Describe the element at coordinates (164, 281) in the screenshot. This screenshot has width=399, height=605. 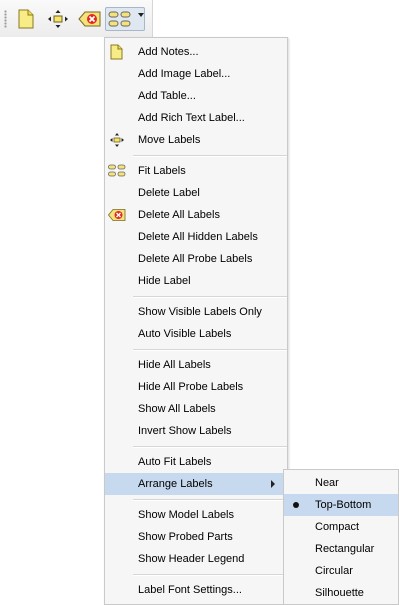
I see `menu-item-label: Hide Label` at that location.